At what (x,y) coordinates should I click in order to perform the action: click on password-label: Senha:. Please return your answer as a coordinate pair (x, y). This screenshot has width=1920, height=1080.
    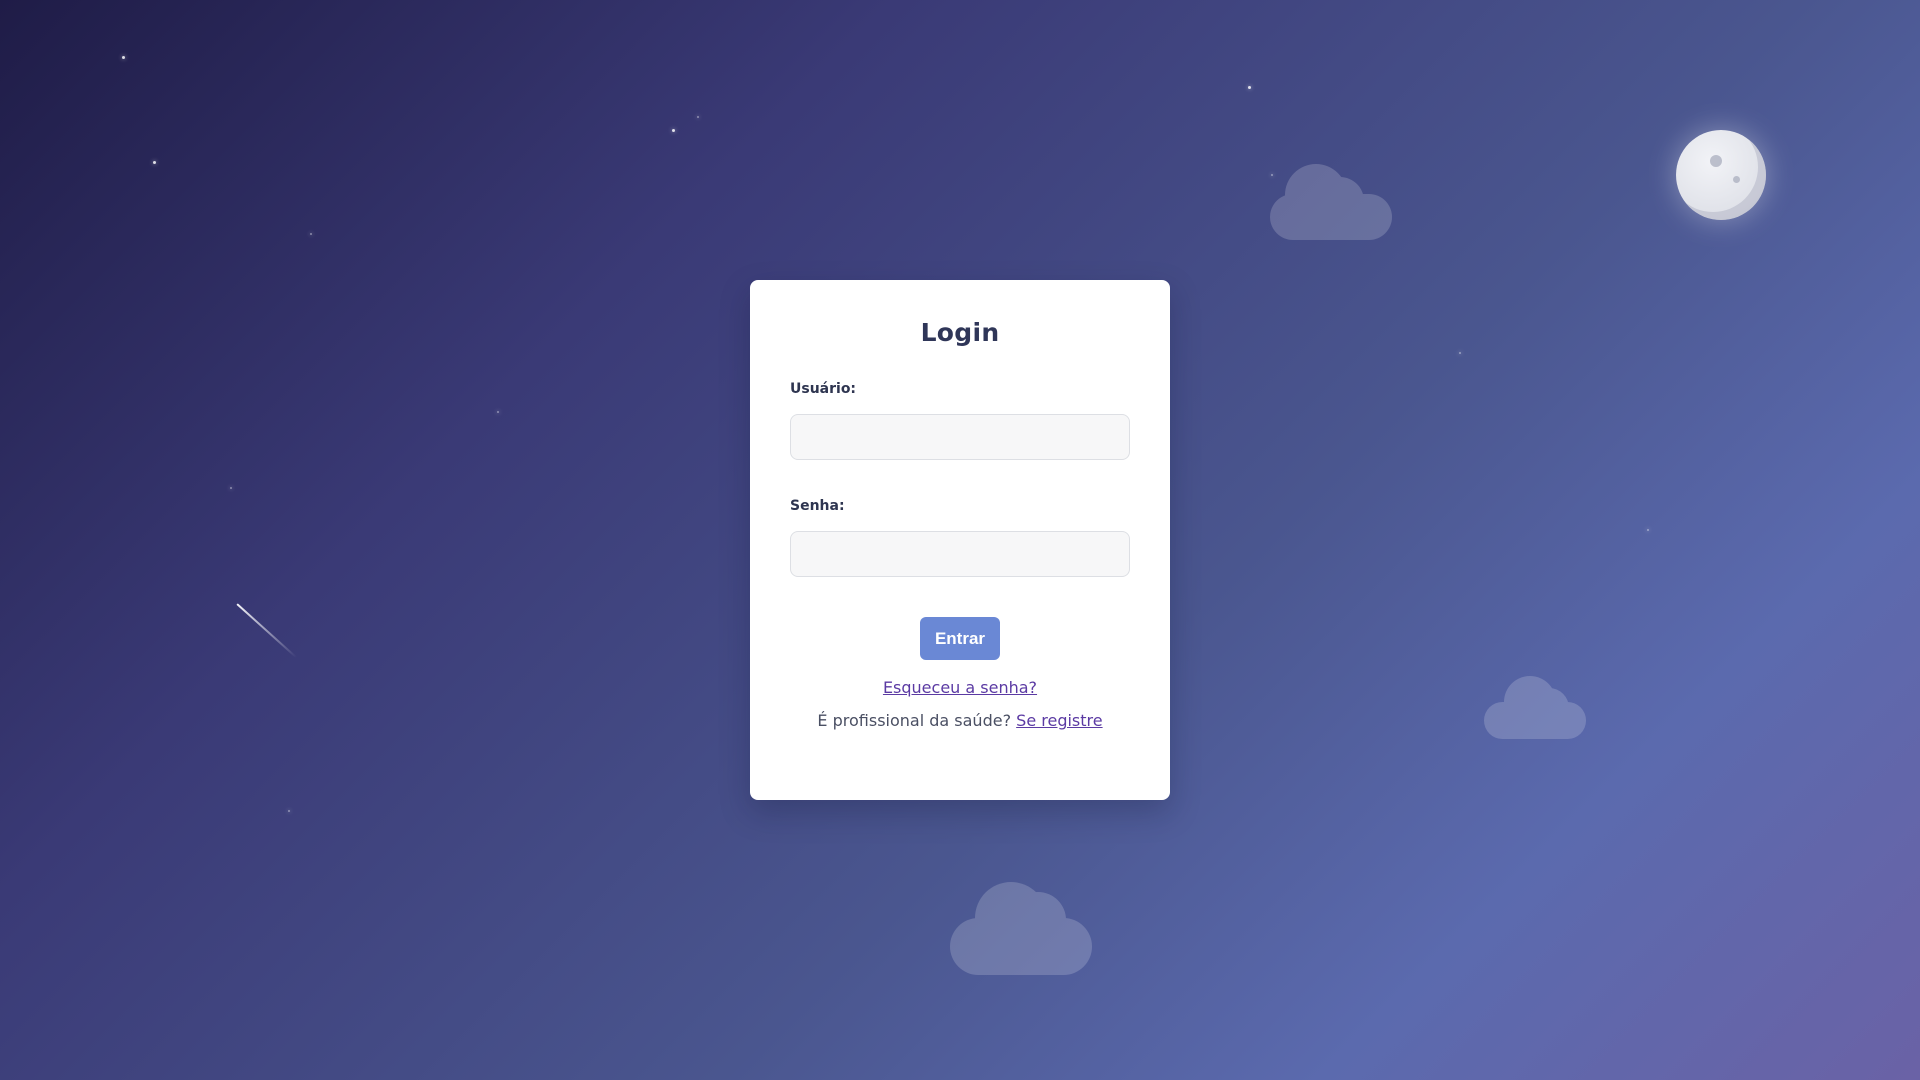
    Looking at the image, I should click on (817, 506).